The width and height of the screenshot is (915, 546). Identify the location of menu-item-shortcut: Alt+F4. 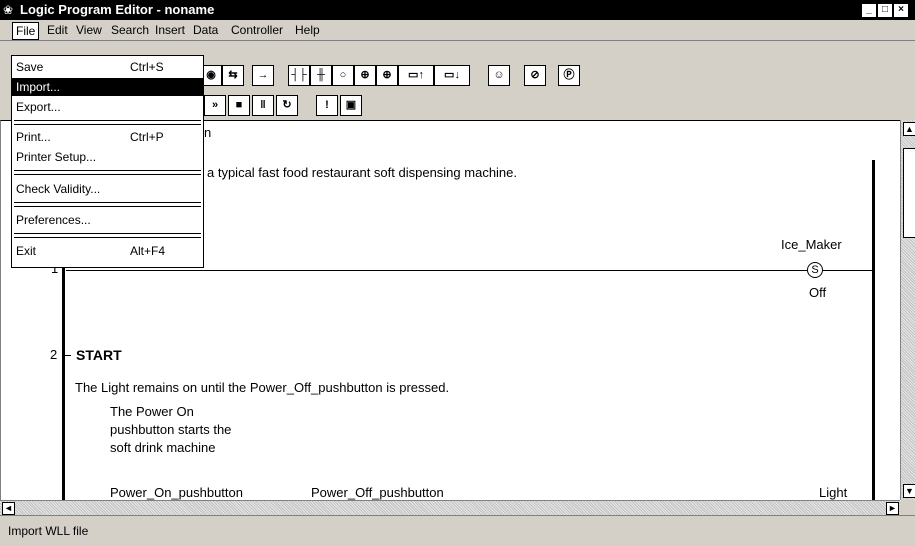
(148, 251).